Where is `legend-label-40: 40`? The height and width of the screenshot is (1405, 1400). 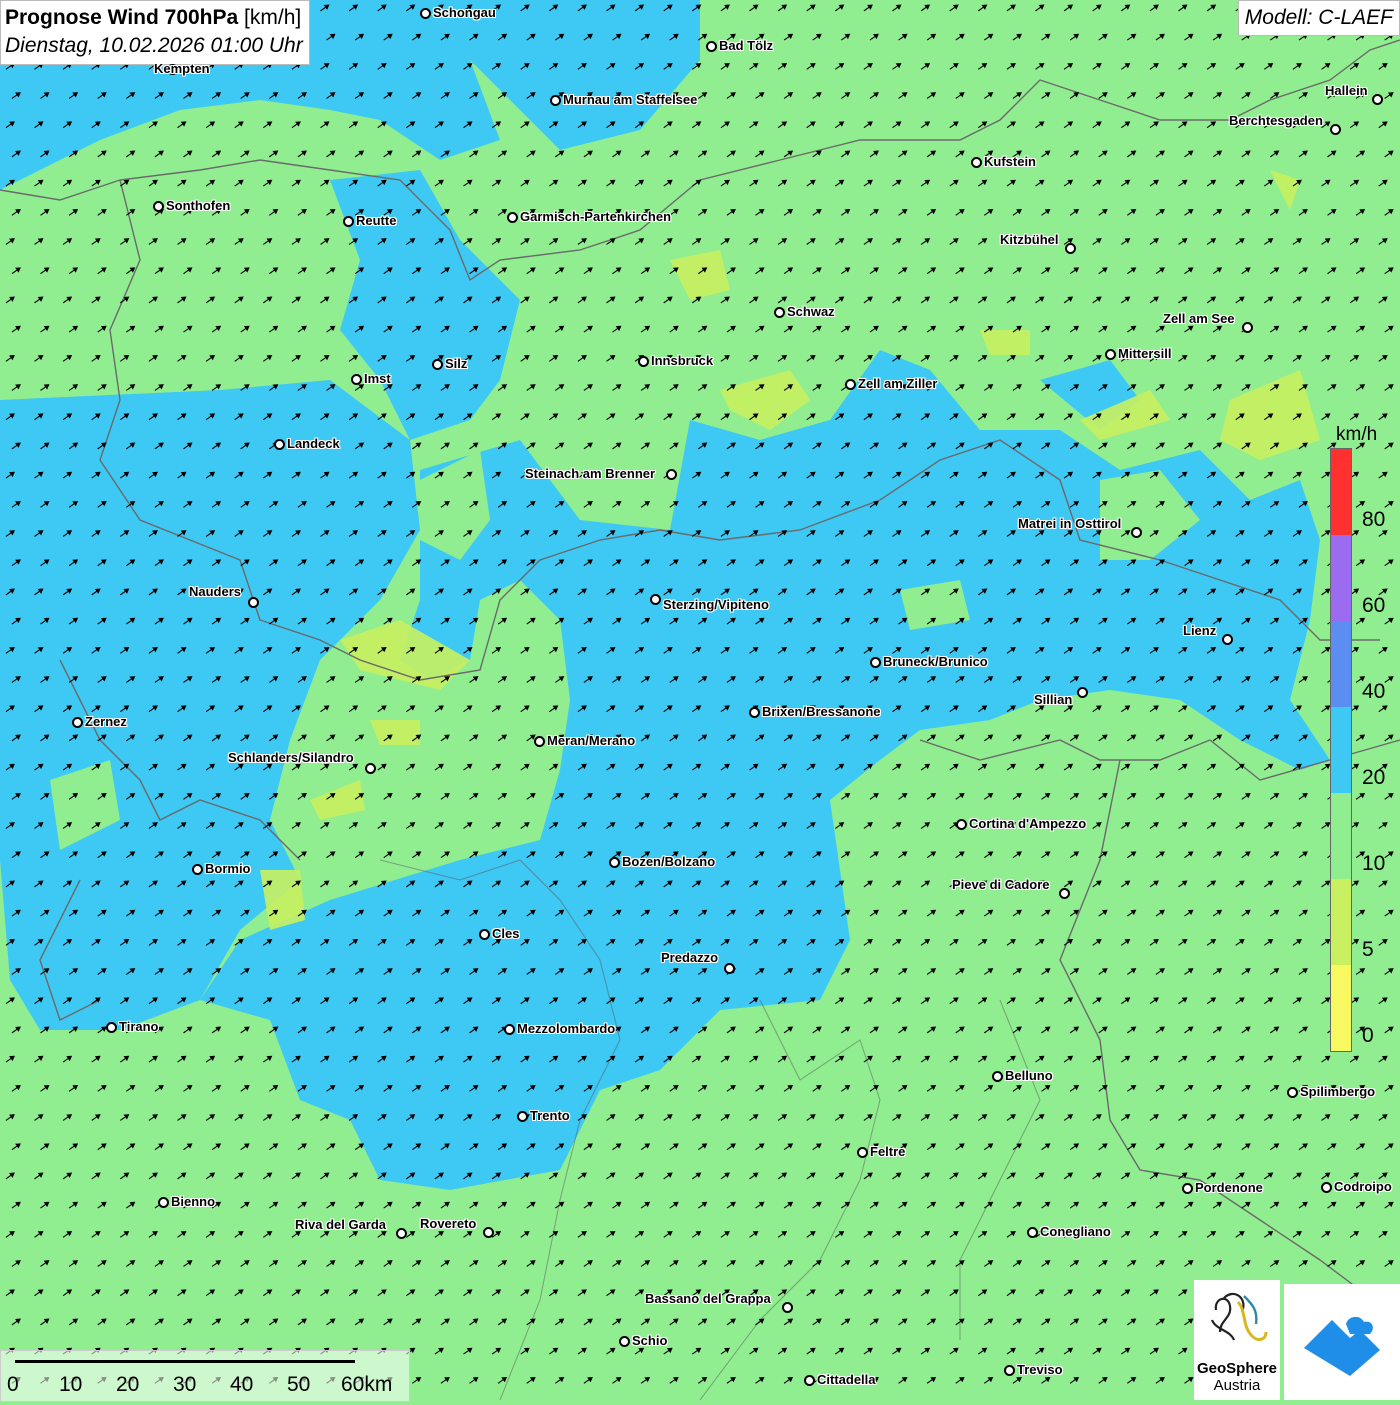 legend-label-40: 40 is located at coordinates (1374, 691).